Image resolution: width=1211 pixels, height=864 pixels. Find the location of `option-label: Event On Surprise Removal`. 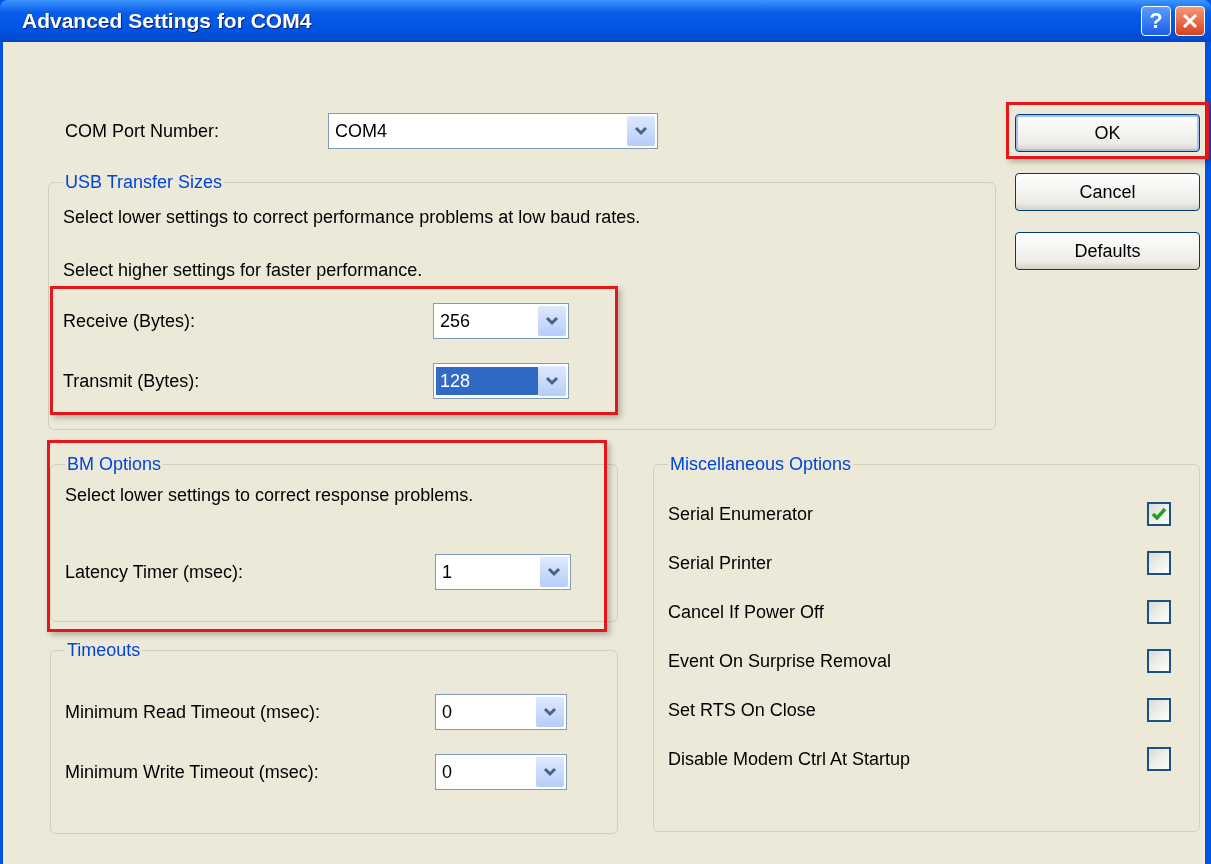

option-label: Event On Surprise Removal is located at coordinates (780, 661).